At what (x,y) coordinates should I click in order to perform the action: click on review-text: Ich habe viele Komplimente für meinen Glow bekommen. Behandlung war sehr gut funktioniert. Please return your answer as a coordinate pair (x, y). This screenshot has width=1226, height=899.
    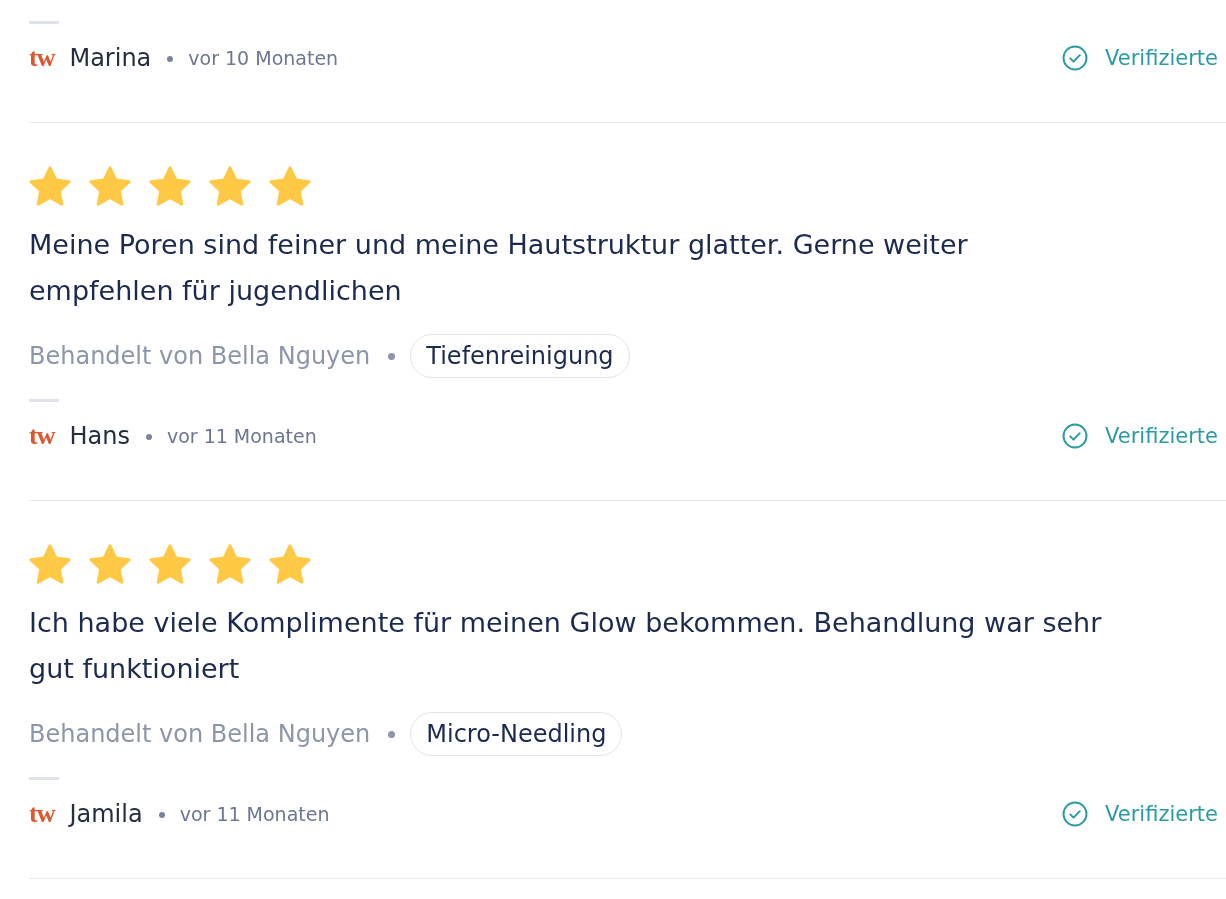
    Looking at the image, I should click on (566, 646).